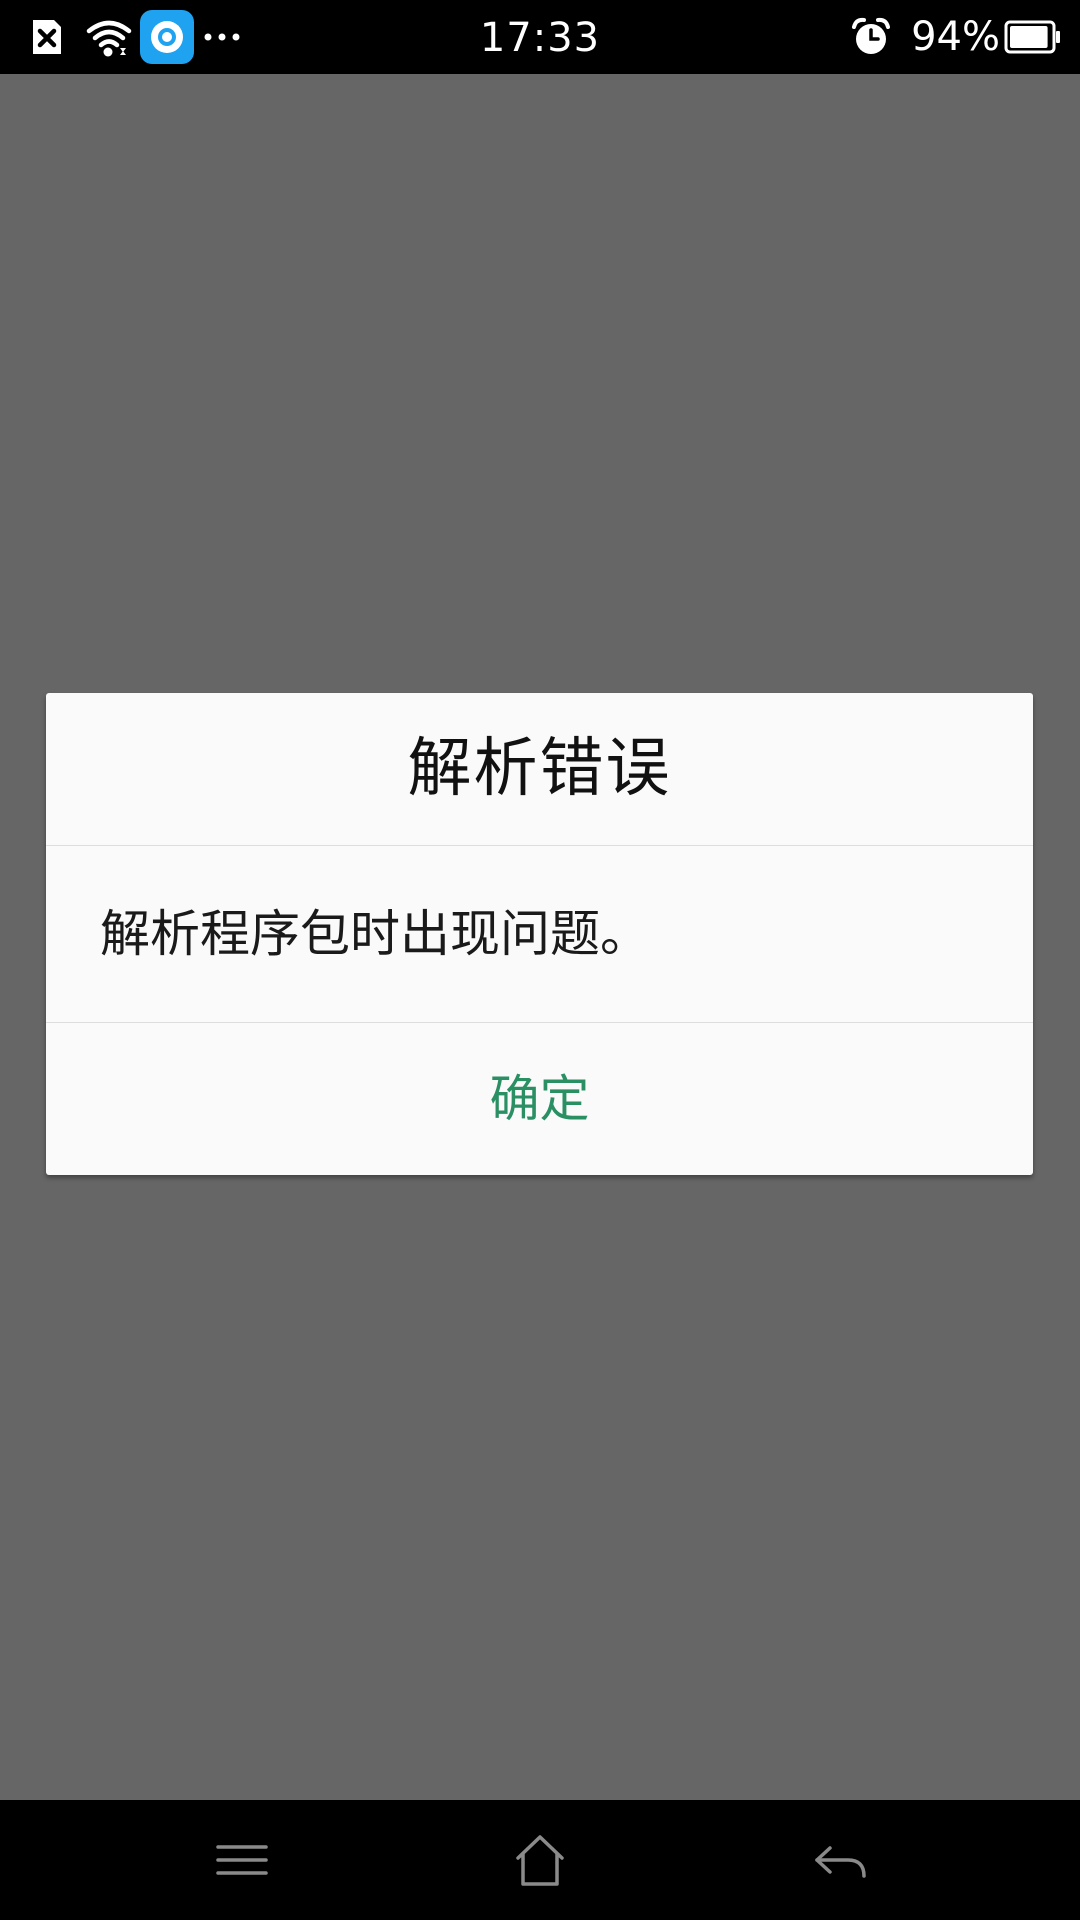 Image resolution: width=1080 pixels, height=1920 pixels. Describe the element at coordinates (540, 37) in the screenshot. I see `status-bar: 17:33 94%` at that location.